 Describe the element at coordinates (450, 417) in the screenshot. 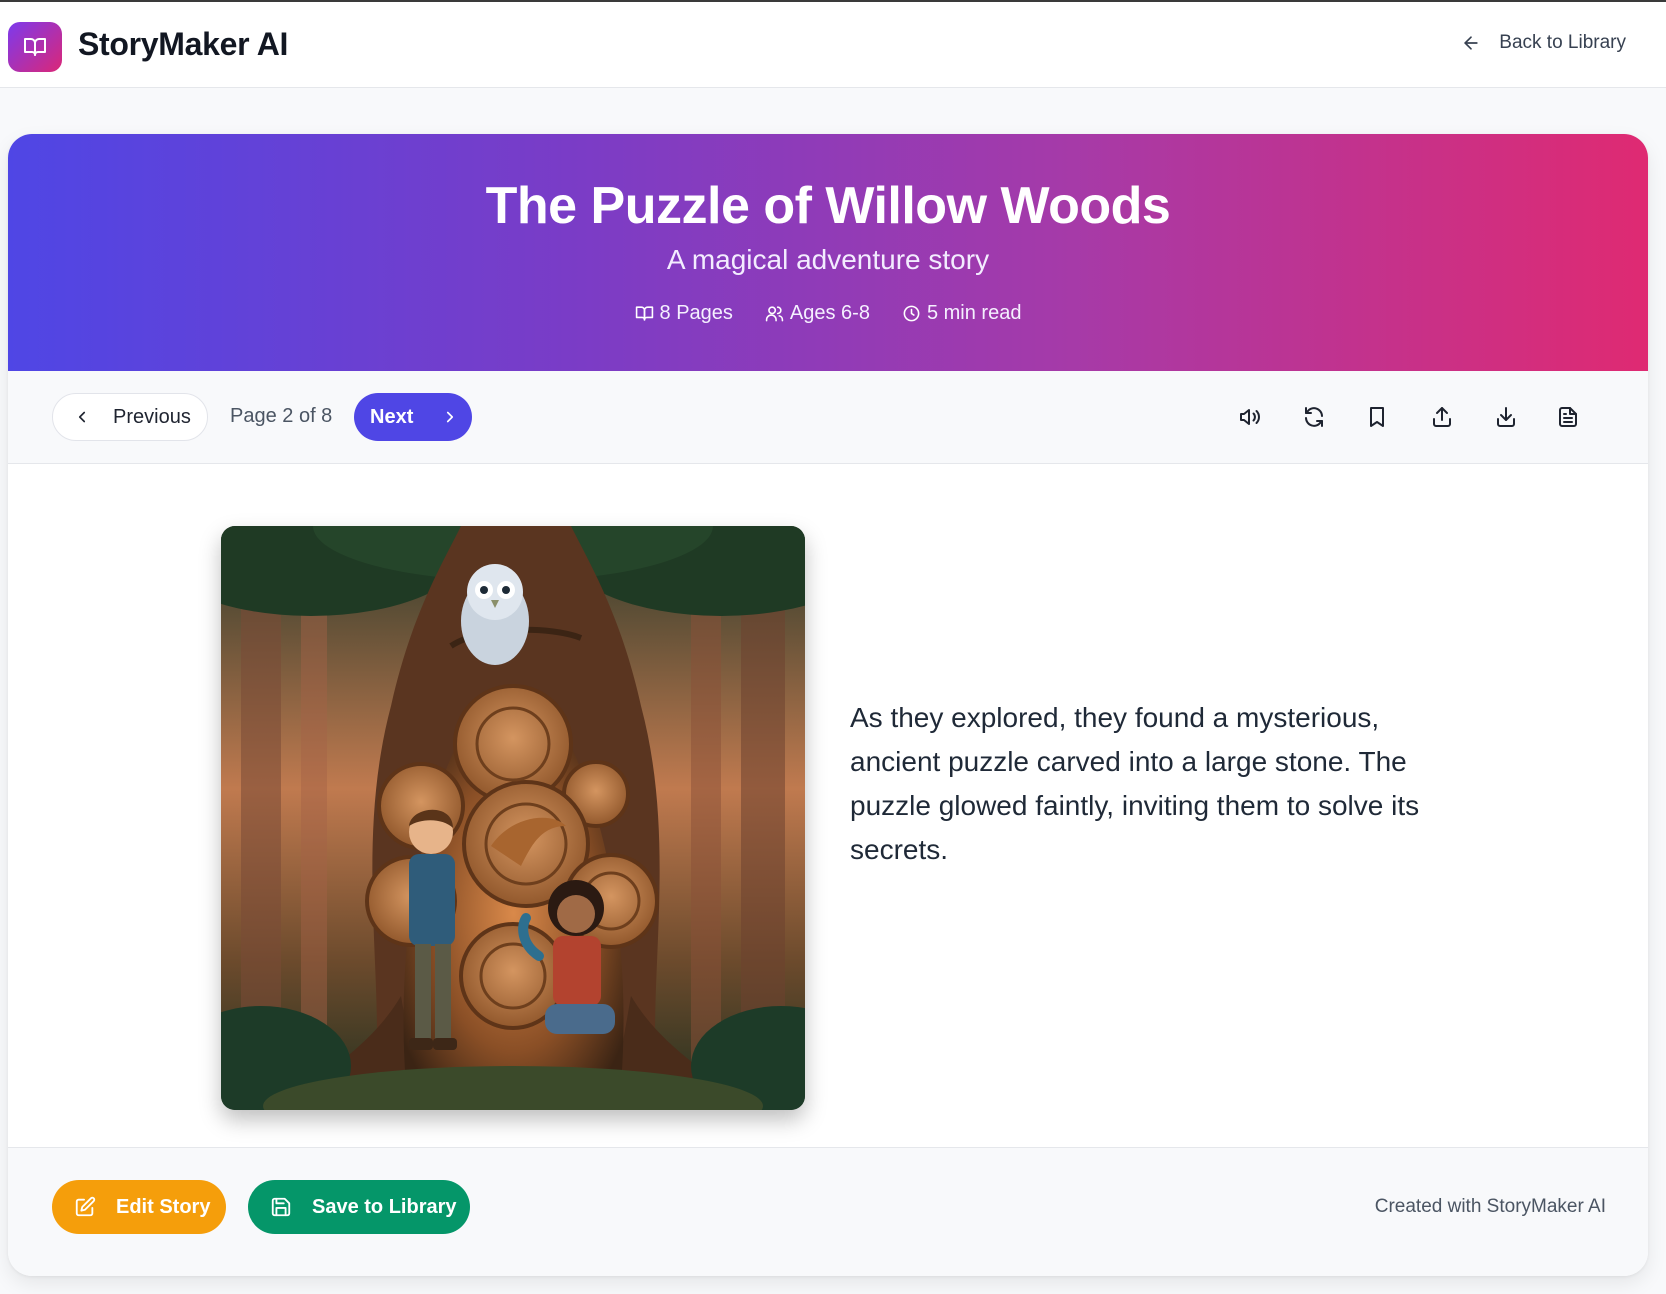

I see `chevron-right-icon` at that location.